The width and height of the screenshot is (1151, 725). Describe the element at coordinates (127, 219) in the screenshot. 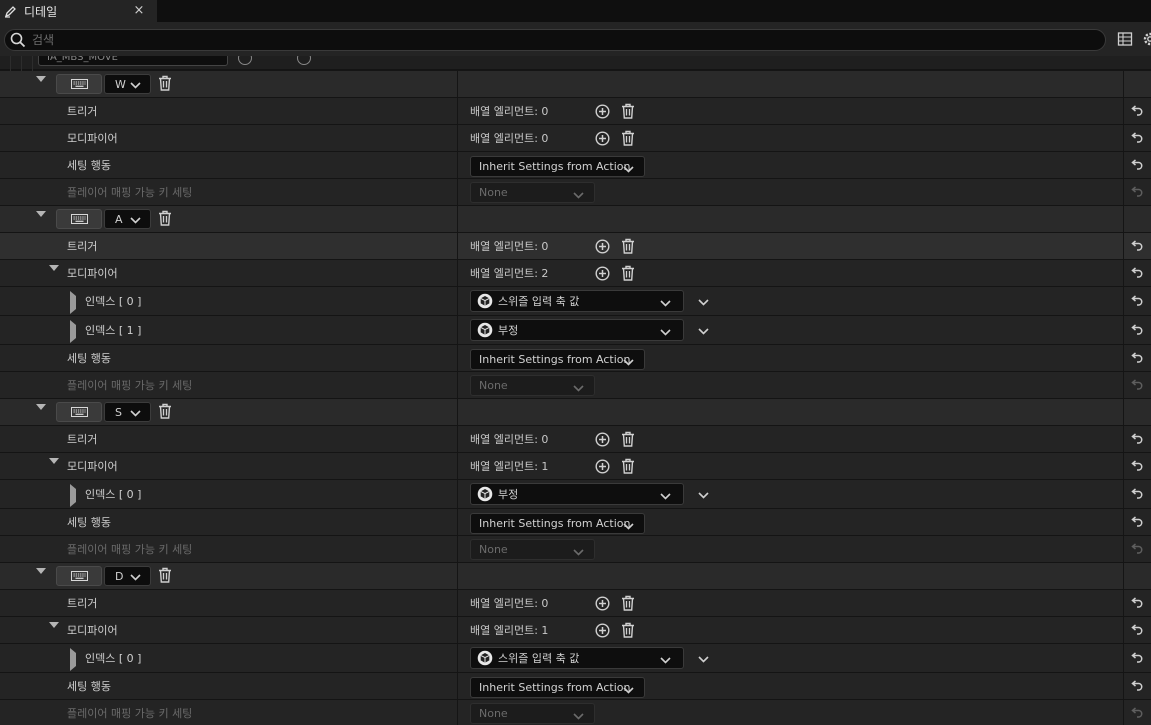

I see `key-select: A` at that location.